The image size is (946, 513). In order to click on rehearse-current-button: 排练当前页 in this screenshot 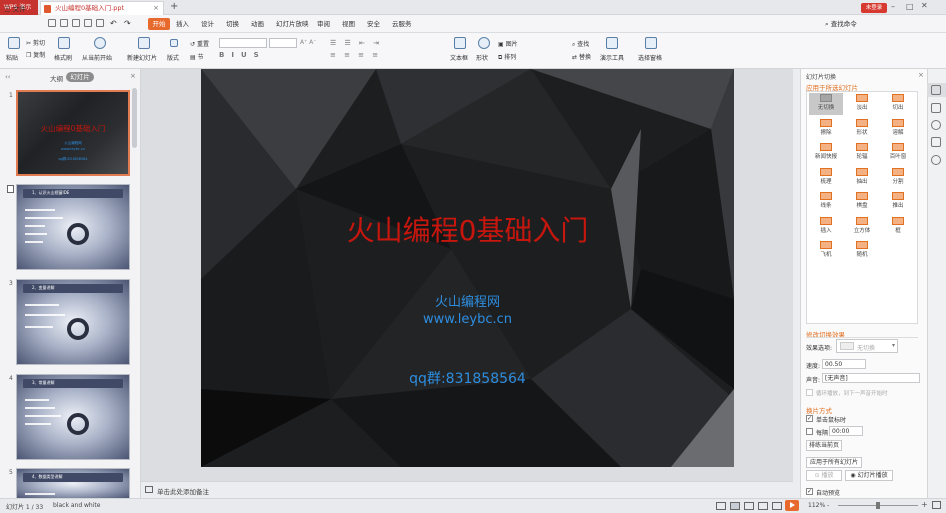, I will do `click(824, 445)`.